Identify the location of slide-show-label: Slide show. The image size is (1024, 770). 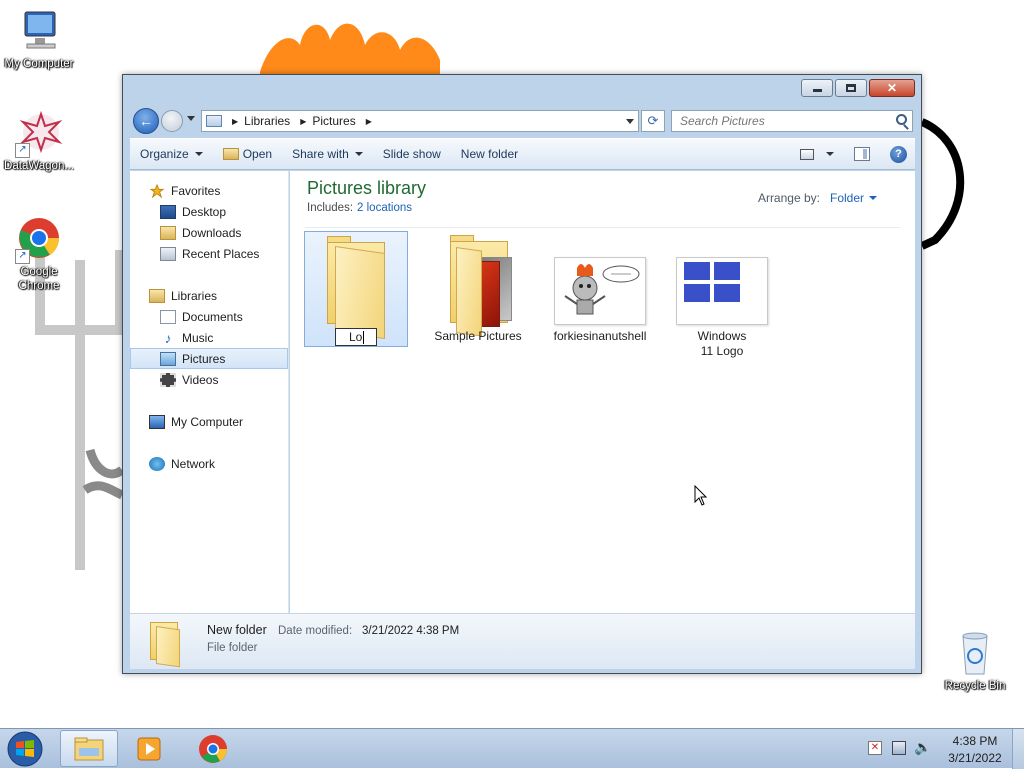
(411, 154).